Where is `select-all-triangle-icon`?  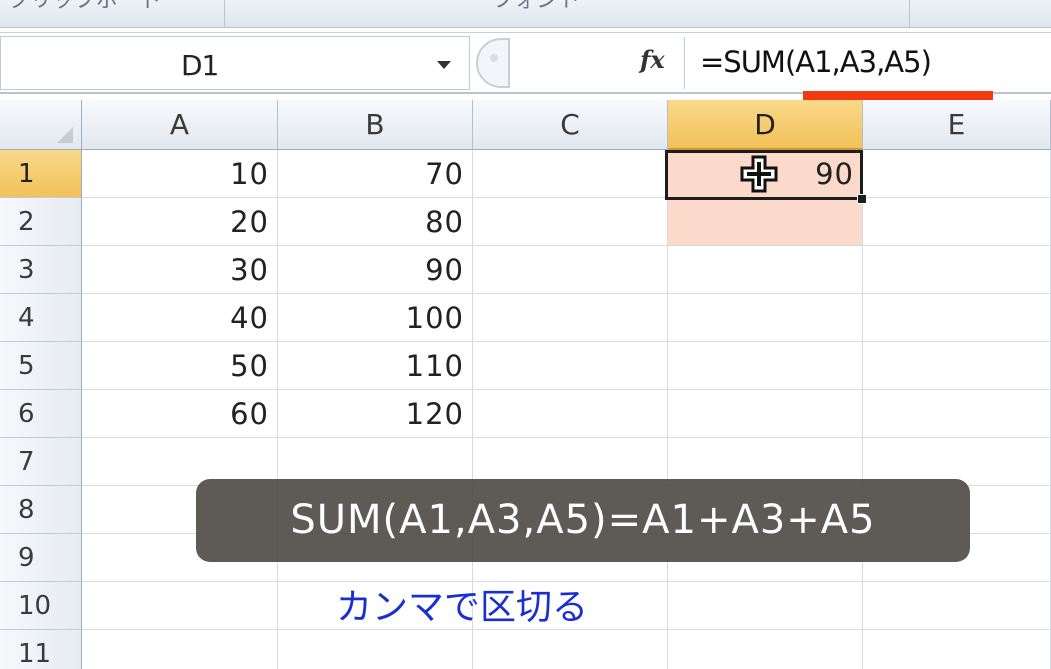
select-all-triangle-icon is located at coordinates (65, 135).